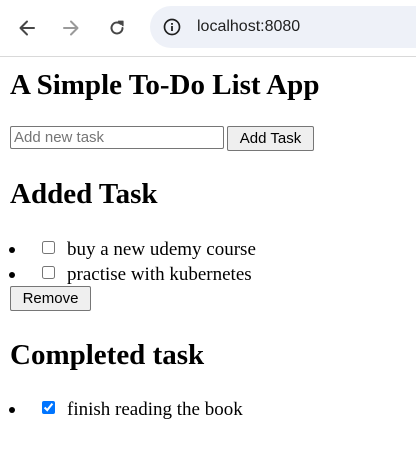  I want to click on browser-toolbar: localhost:8080, so click(208, 28).